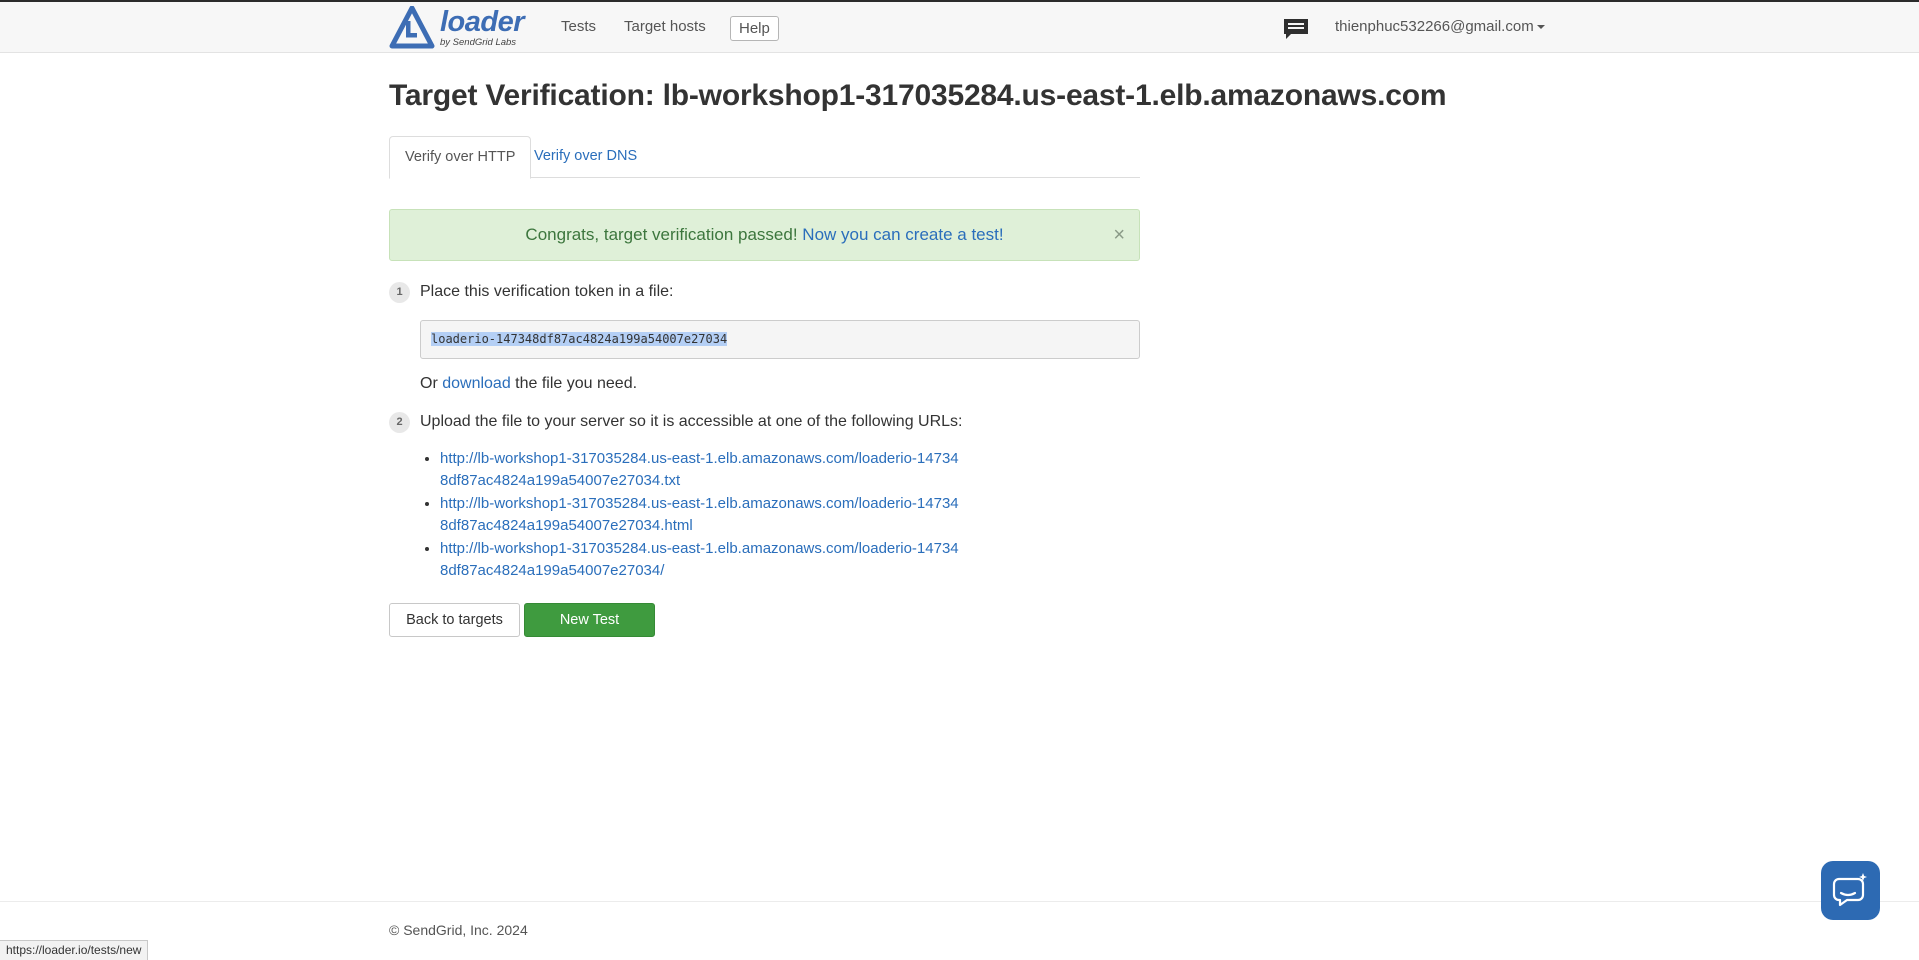 The width and height of the screenshot is (1919, 960). I want to click on tab-verify-dns: Verify over DNS, so click(585, 157).